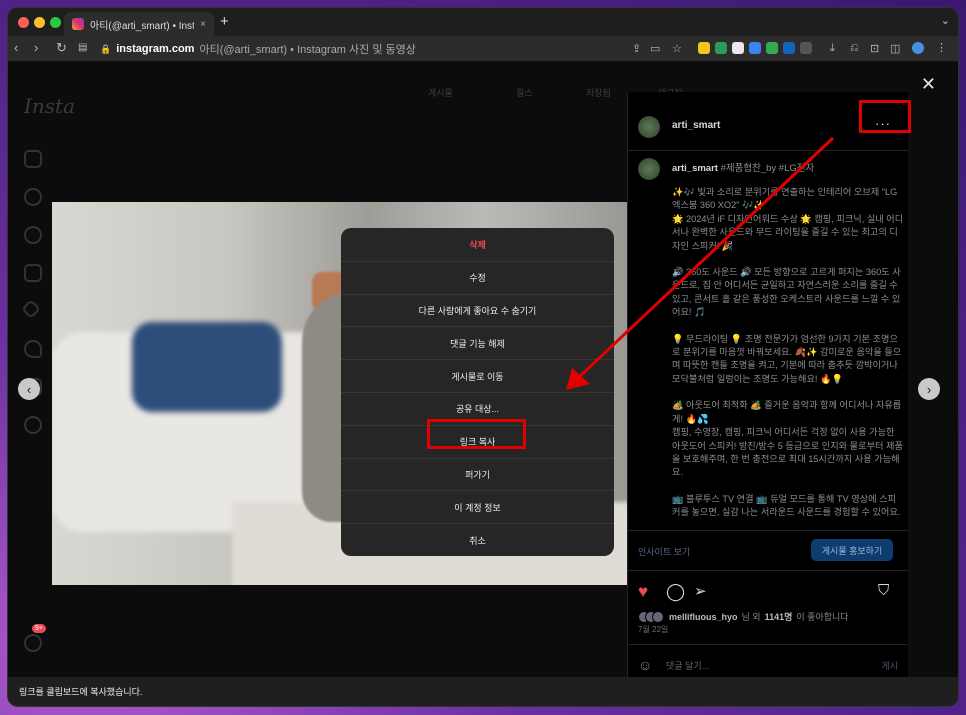 Image resolution: width=966 pixels, height=715 pixels. I want to click on sidebar-icon: ◫, so click(895, 48).